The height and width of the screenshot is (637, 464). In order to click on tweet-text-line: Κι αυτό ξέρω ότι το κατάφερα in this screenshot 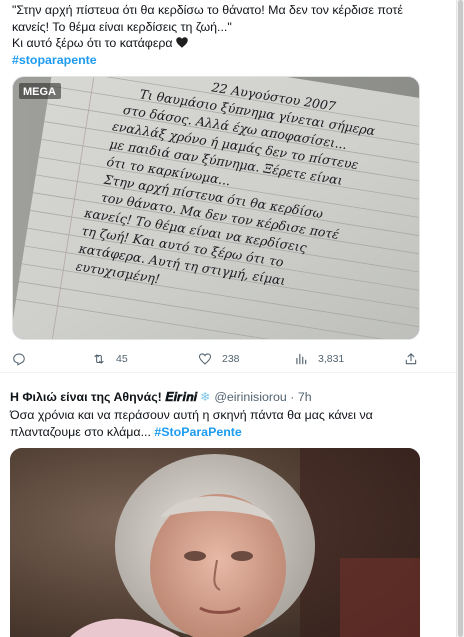, I will do `click(229, 43)`.